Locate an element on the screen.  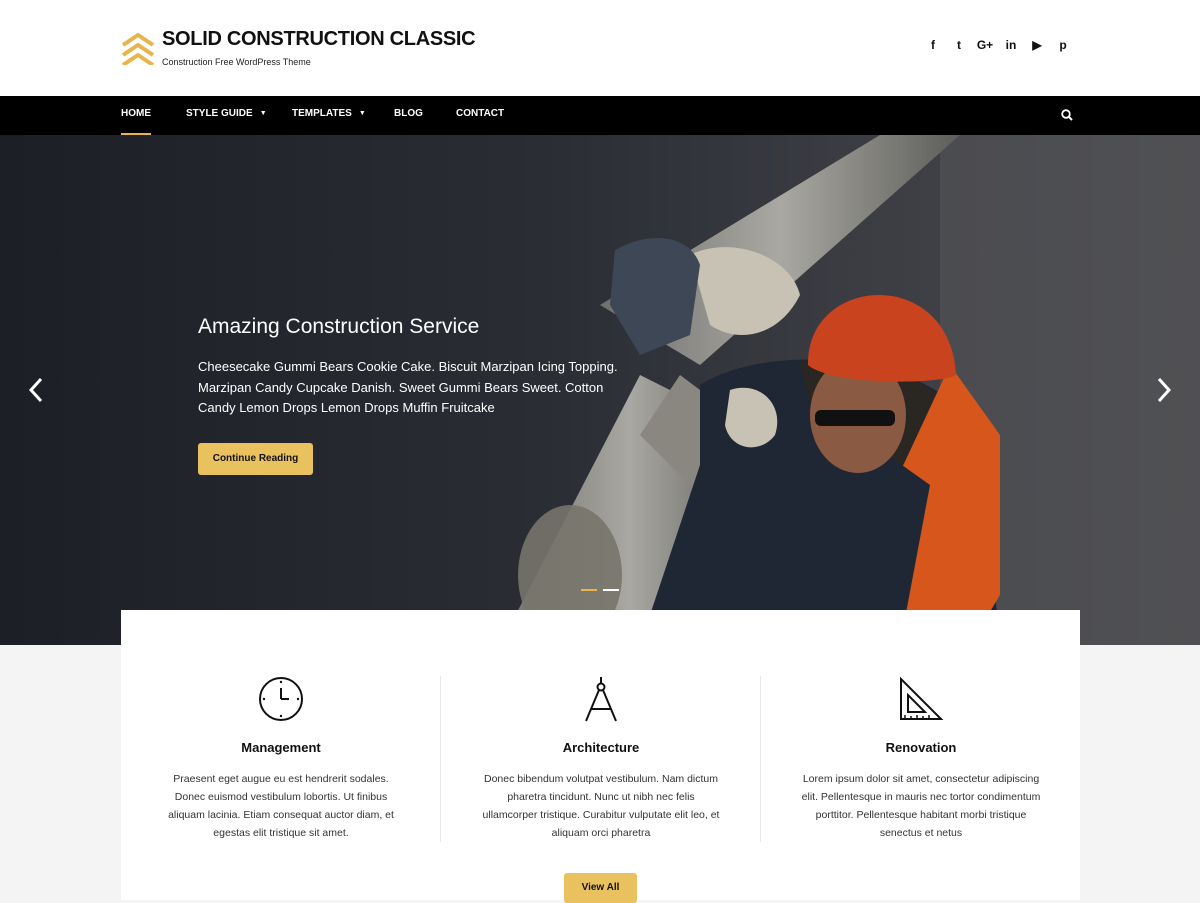
chevron-logo-icon is located at coordinates (138, 48).